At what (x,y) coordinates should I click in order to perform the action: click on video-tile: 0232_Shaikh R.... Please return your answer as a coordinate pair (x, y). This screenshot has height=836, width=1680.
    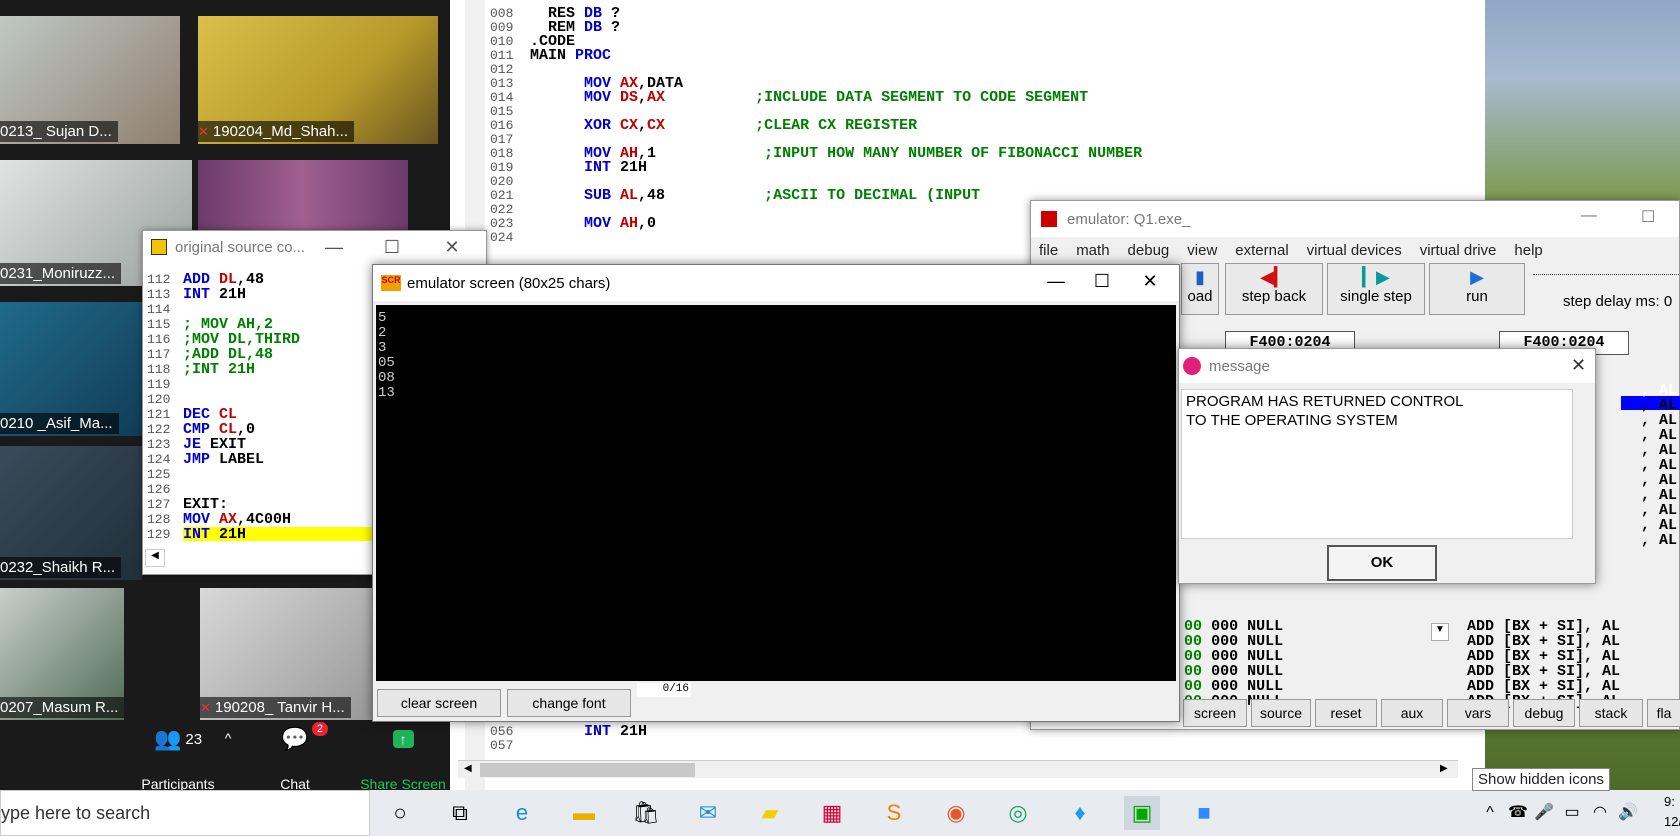
    Looking at the image, I should click on (71, 513).